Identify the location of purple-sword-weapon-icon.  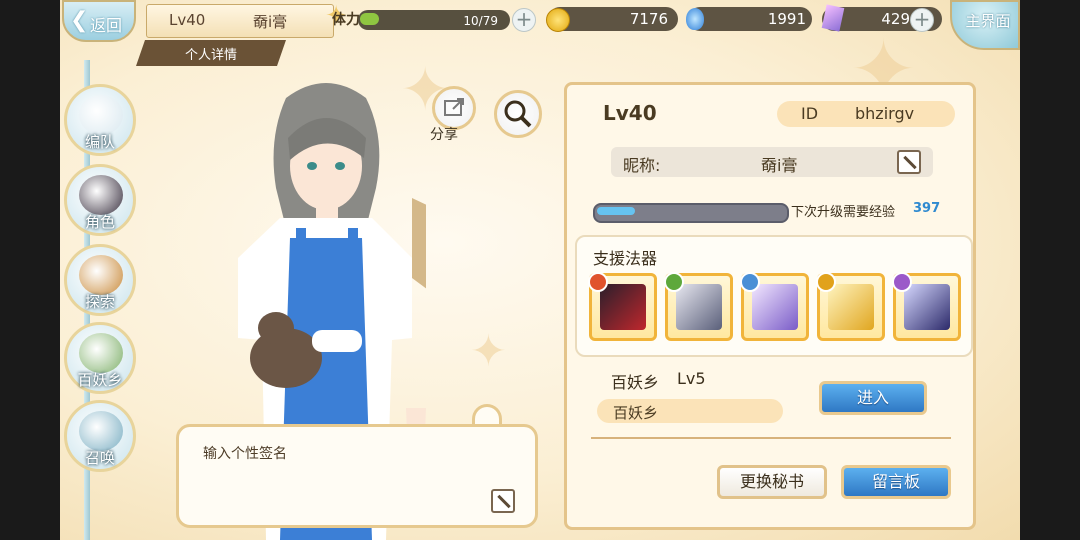
(775, 307).